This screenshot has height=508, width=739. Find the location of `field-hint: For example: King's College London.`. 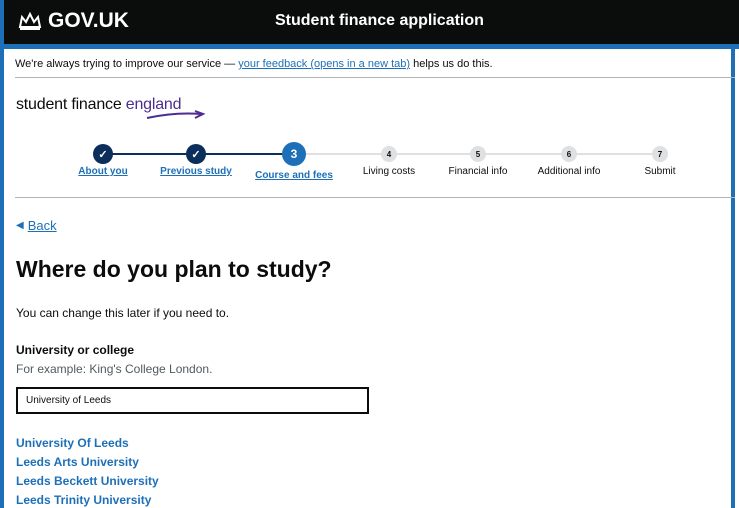

field-hint: For example: King's College London. is located at coordinates (114, 369).